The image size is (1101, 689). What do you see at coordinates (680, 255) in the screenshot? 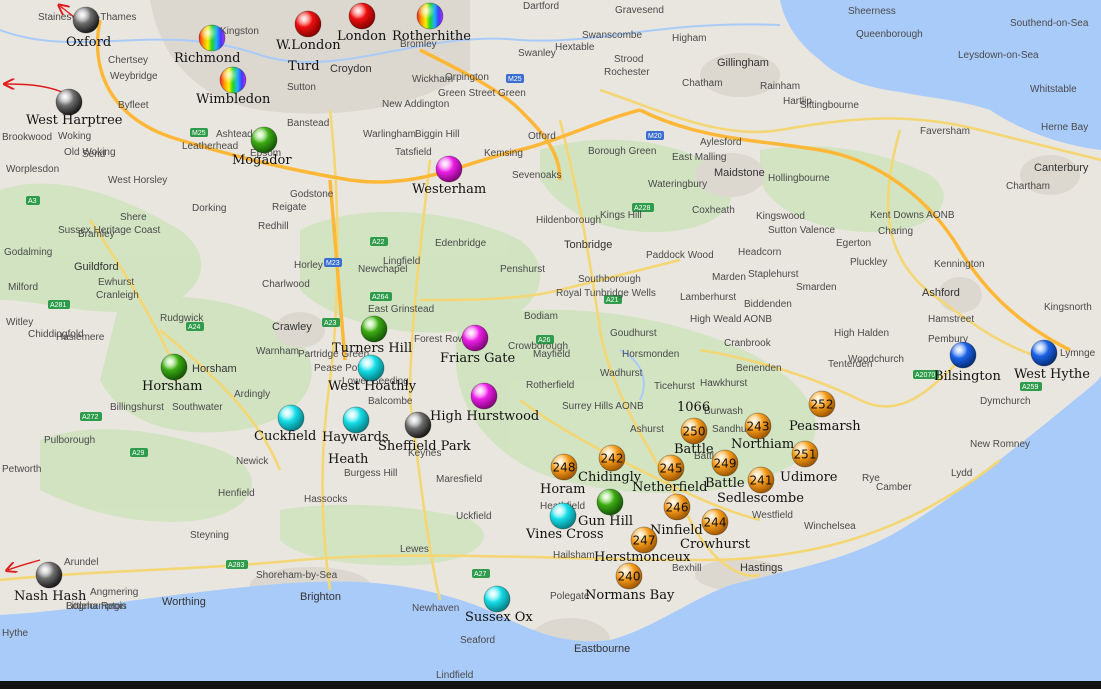
I see `place-label: Paddock Wood` at bounding box center [680, 255].